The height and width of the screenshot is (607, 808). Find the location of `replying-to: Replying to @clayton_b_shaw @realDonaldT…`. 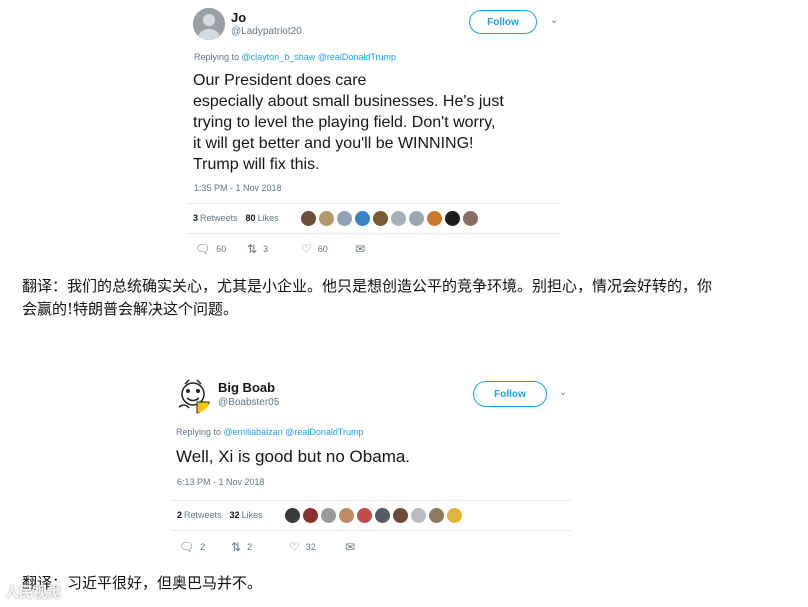

replying-to: Replying to @clayton_b_shaw @realDonaldT… is located at coordinates (295, 57).